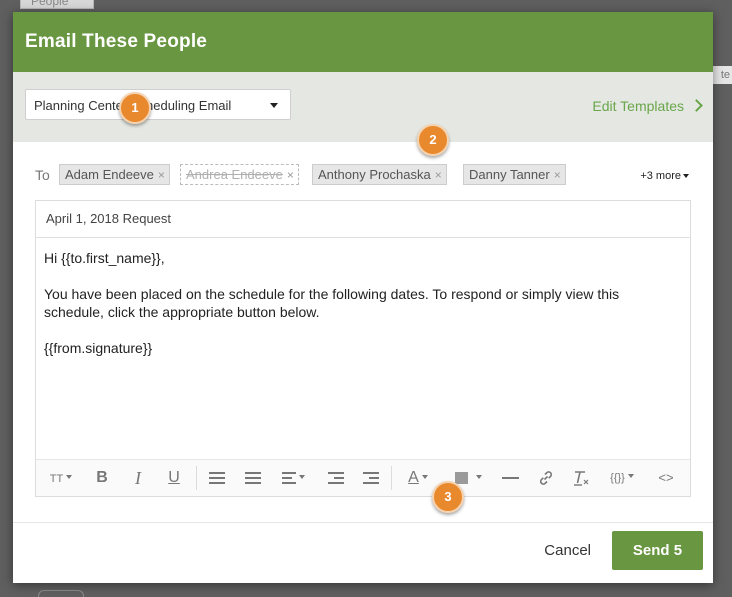  I want to click on editor-toolbar: TT B I U A {{}} <>, so click(363, 477).